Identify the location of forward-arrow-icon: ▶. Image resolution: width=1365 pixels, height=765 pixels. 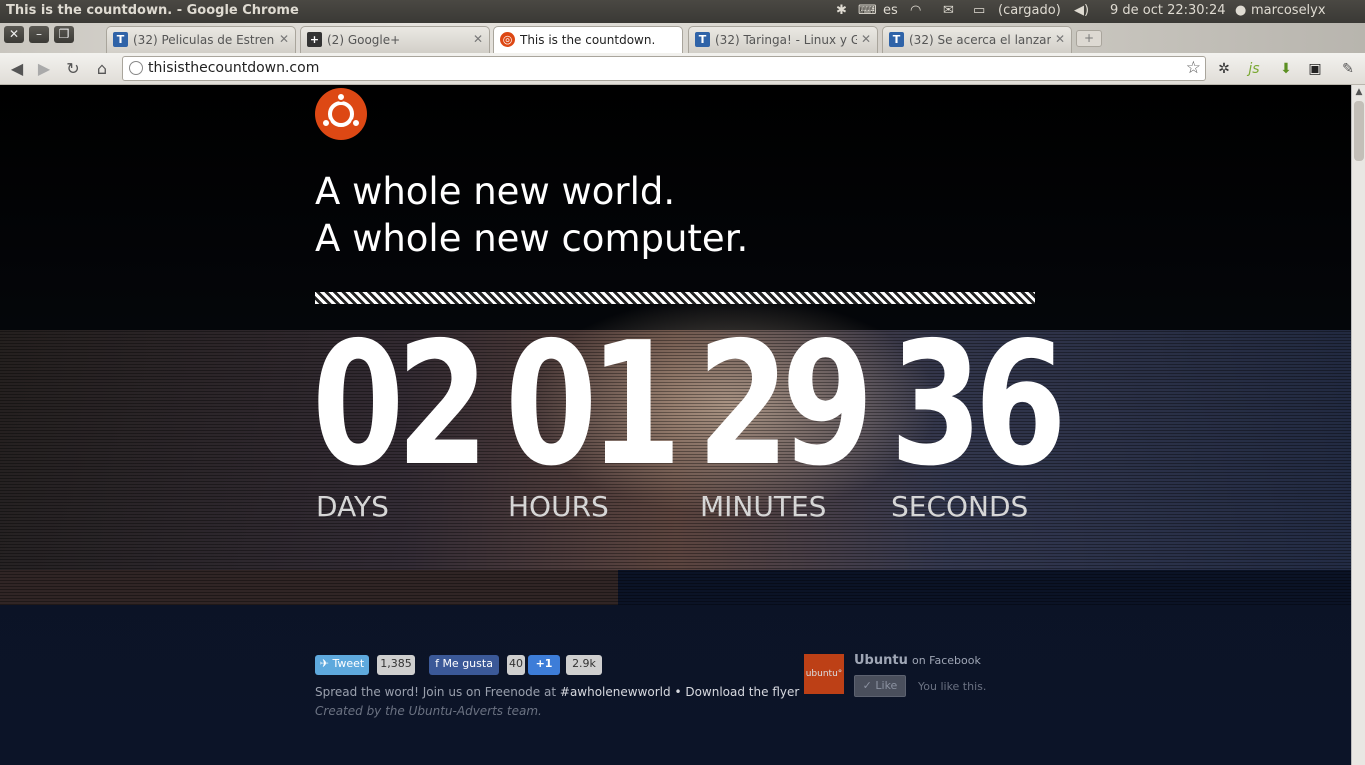
(44, 69).